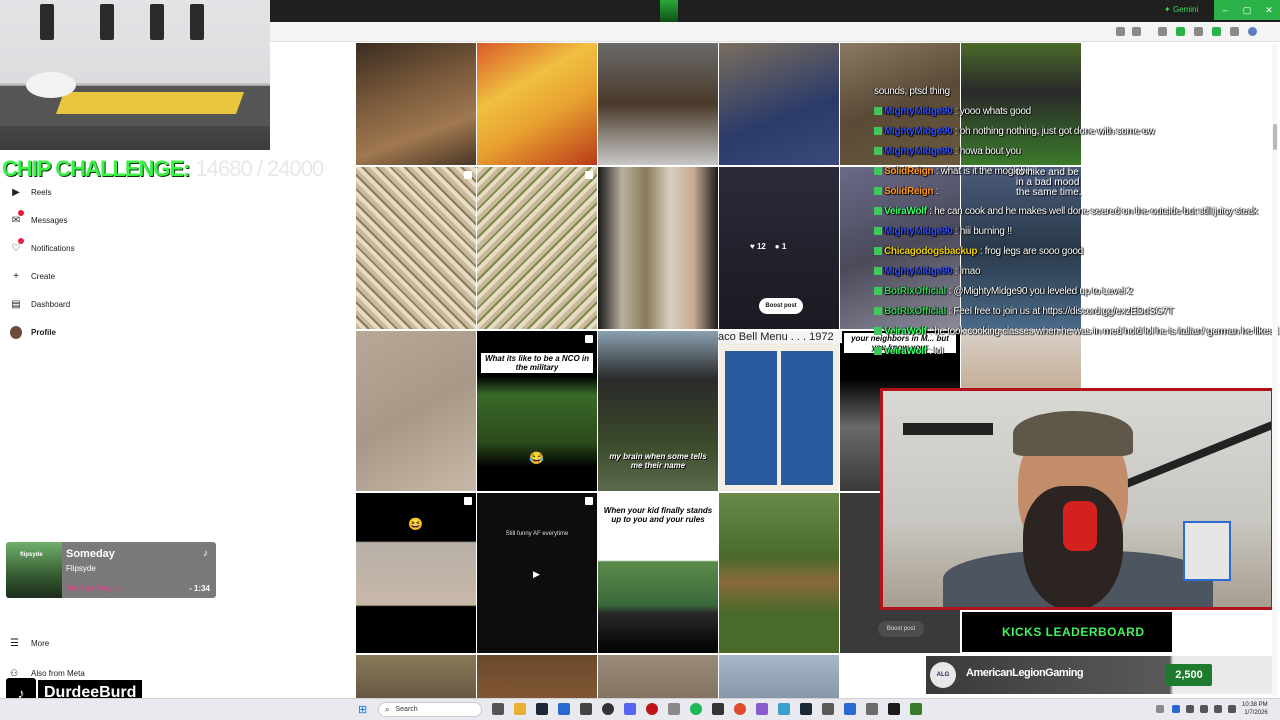 Image resolution: width=1280 pixels, height=720 pixels. What do you see at coordinates (1232, 709) in the screenshot?
I see `battery-icon` at bounding box center [1232, 709].